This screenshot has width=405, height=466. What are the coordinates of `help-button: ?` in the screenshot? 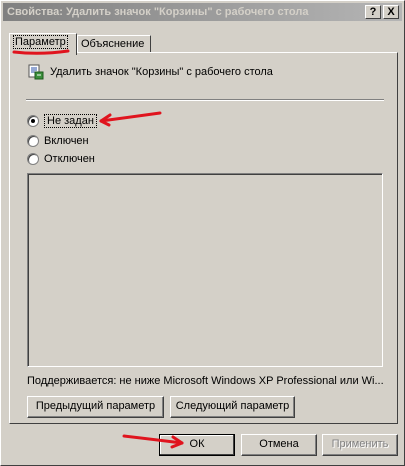 It's located at (373, 12).